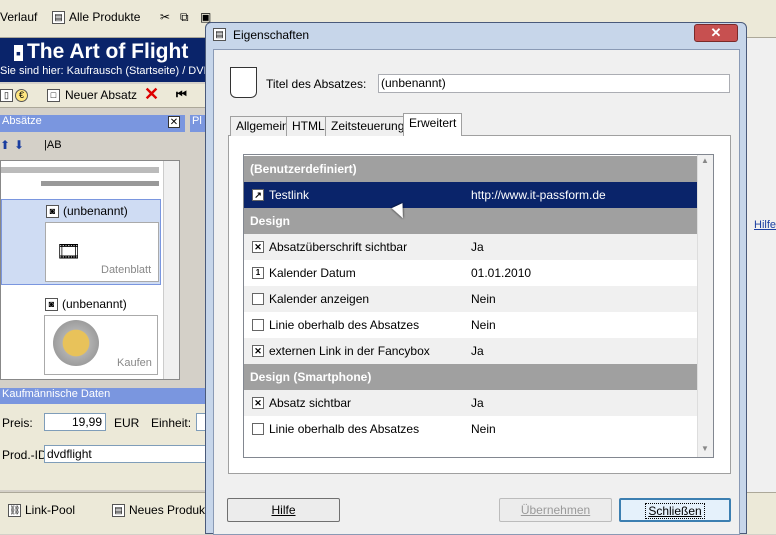 Image resolution: width=776 pixels, height=535 pixels. What do you see at coordinates (171, 423) in the screenshot?
I see `einheit-label: Einheit:` at bounding box center [171, 423].